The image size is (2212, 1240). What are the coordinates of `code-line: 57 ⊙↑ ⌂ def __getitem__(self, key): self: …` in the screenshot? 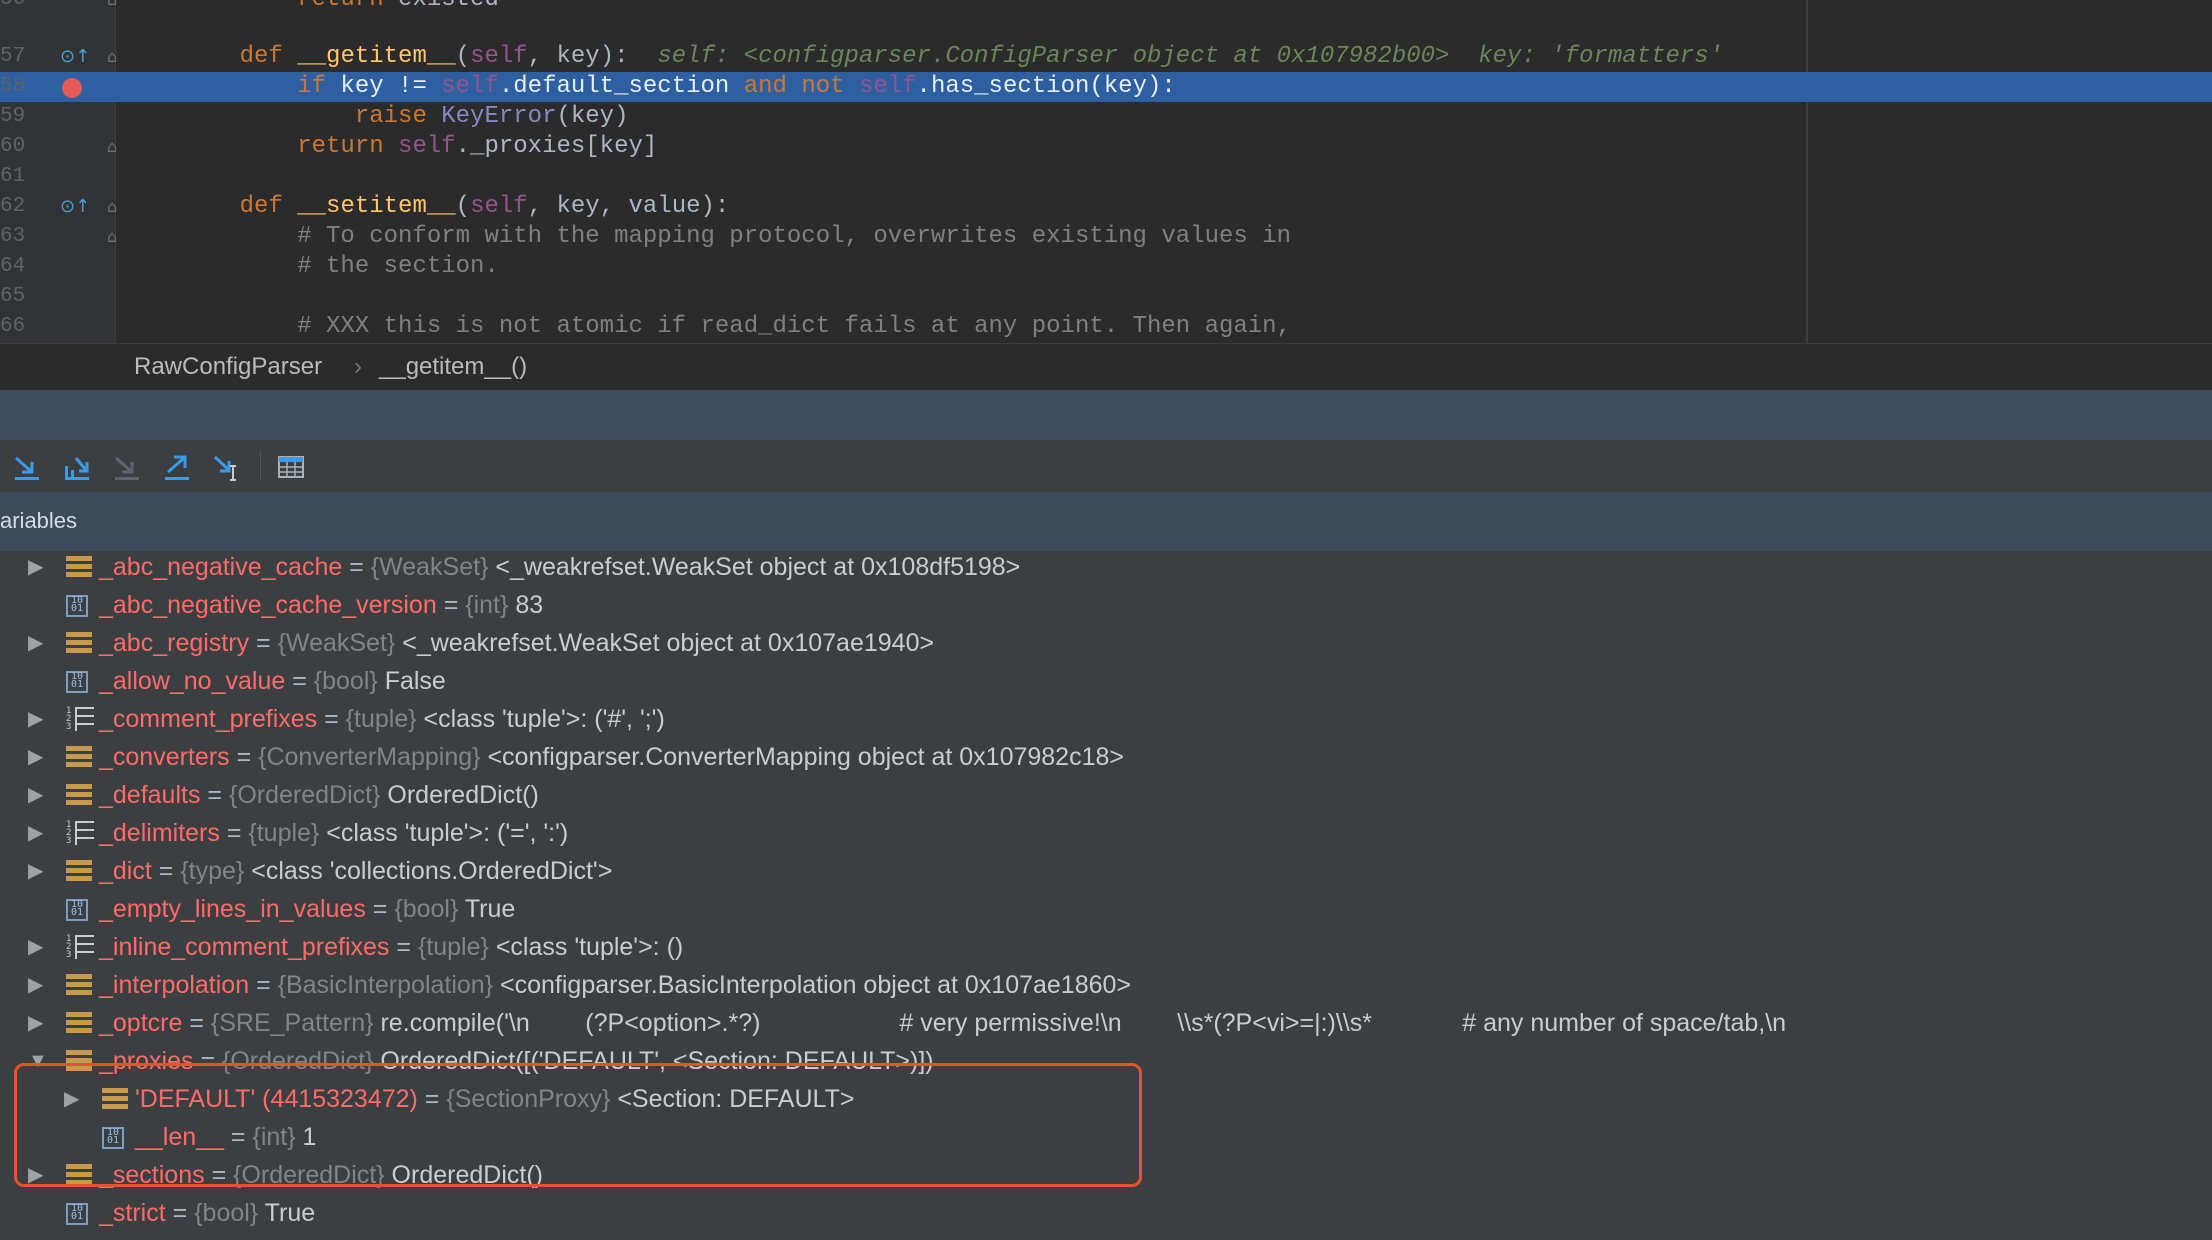 It's located at (1106, 57).